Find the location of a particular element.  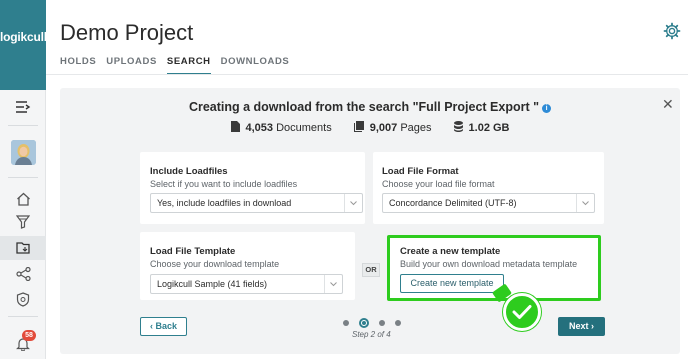

funnel-icon is located at coordinates (23, 222).